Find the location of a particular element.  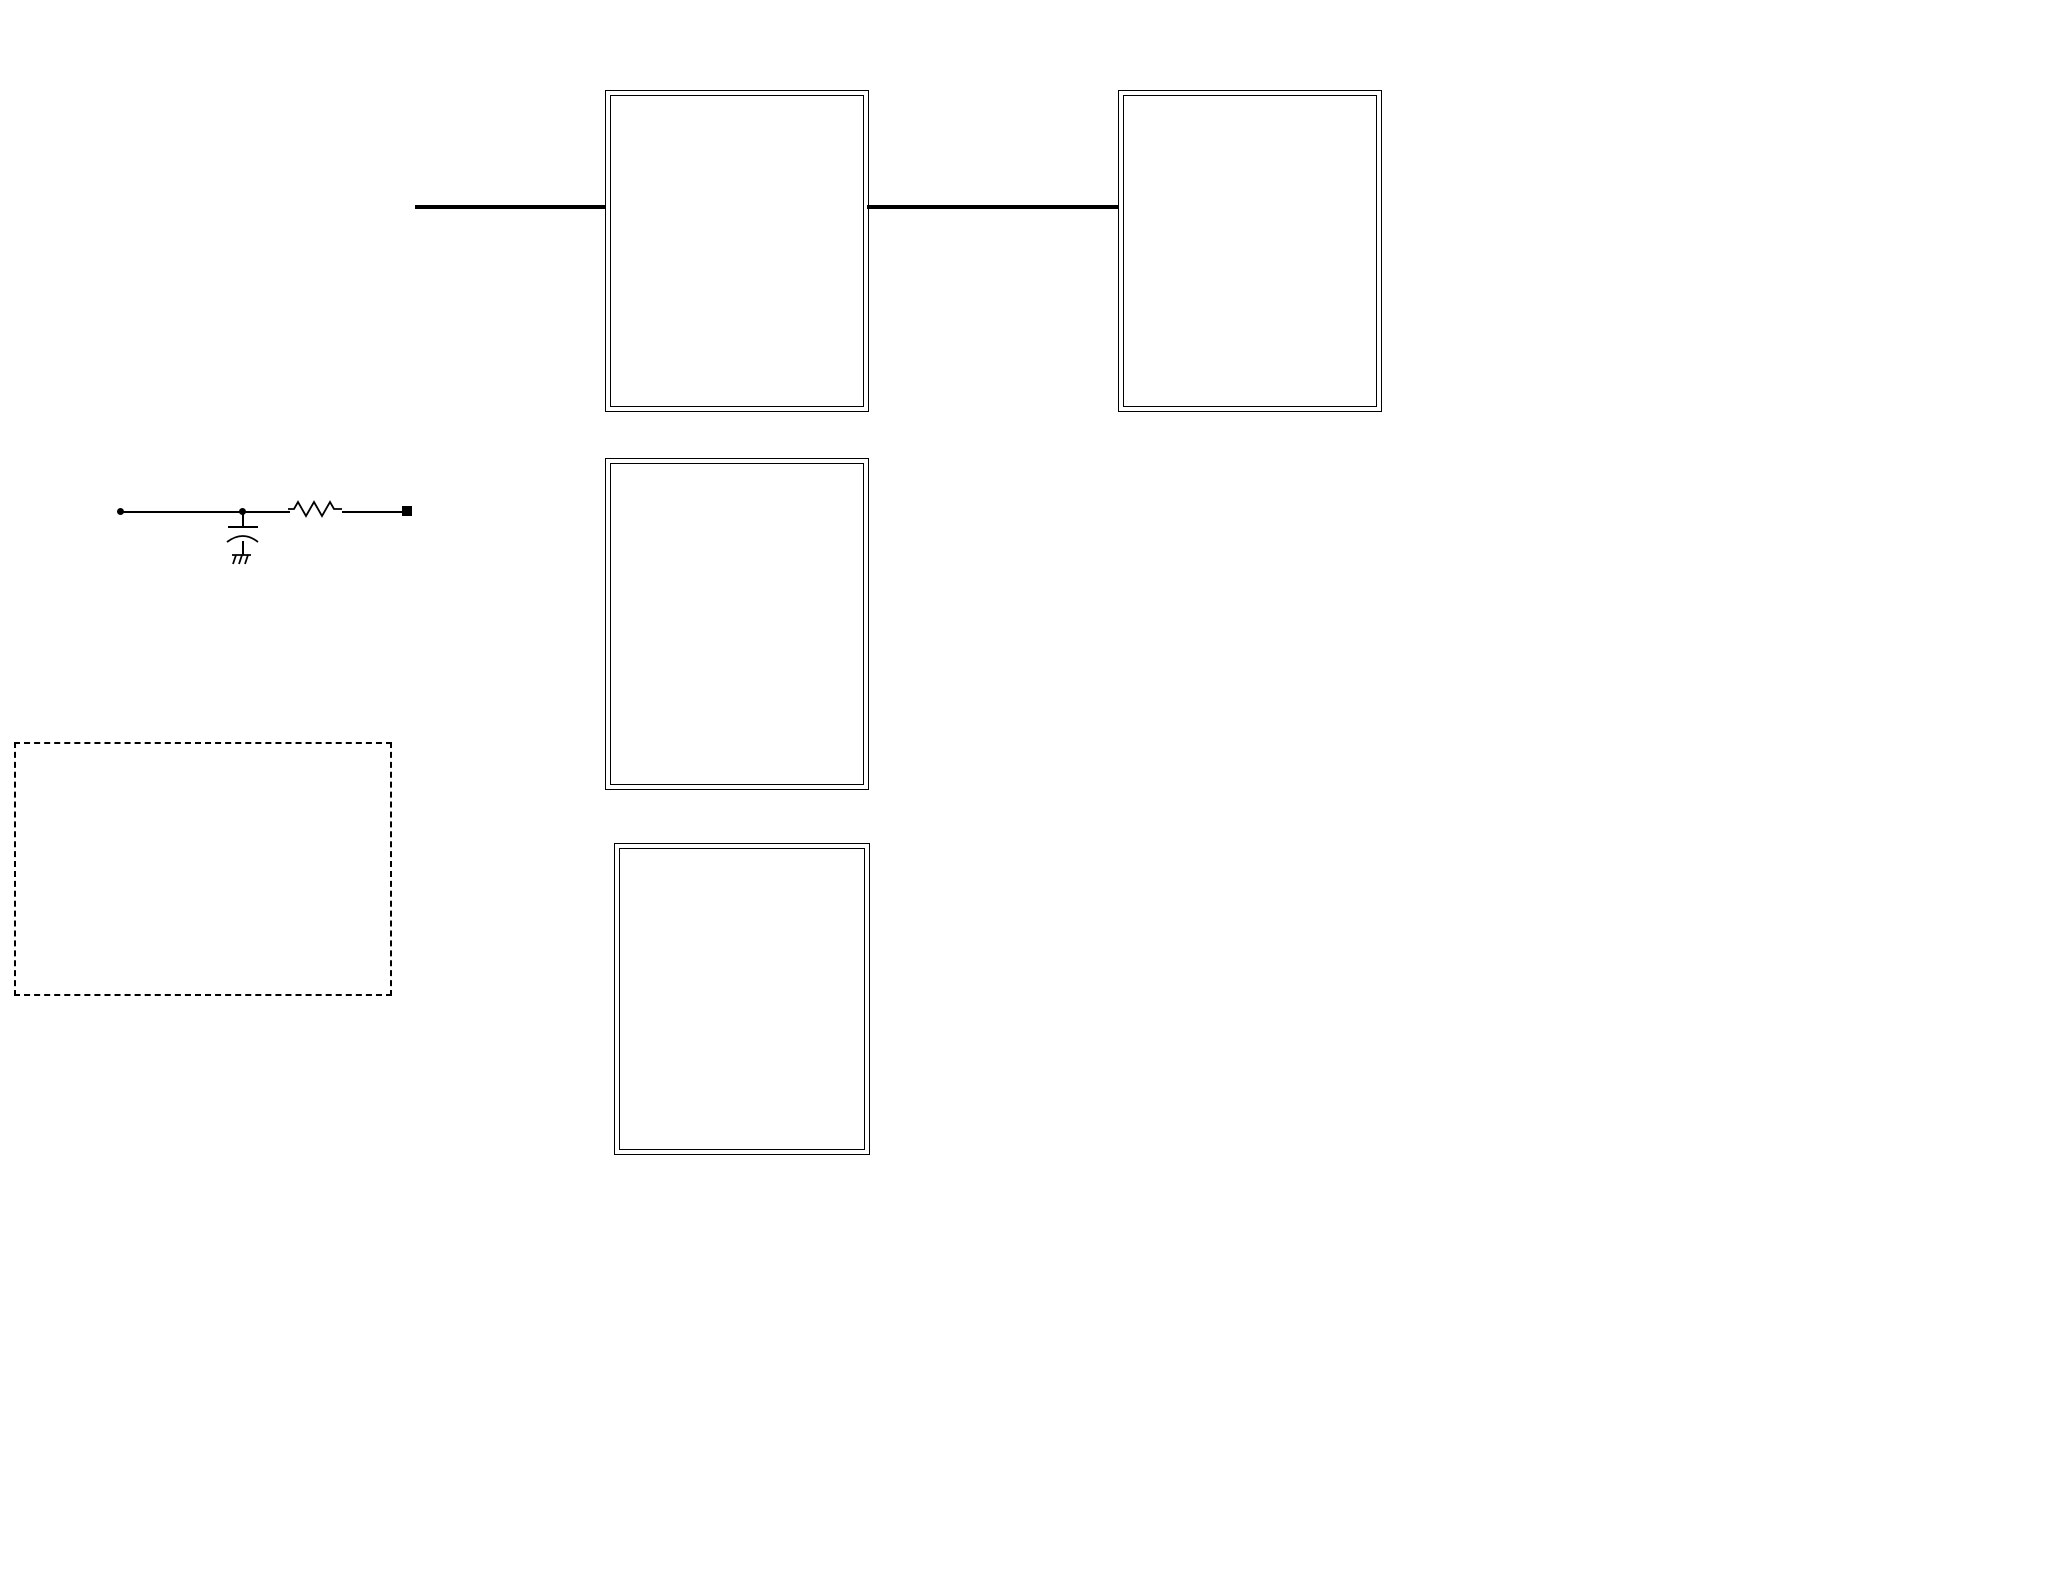

harmonic-filter-block is located at coordinates (1250, 251).